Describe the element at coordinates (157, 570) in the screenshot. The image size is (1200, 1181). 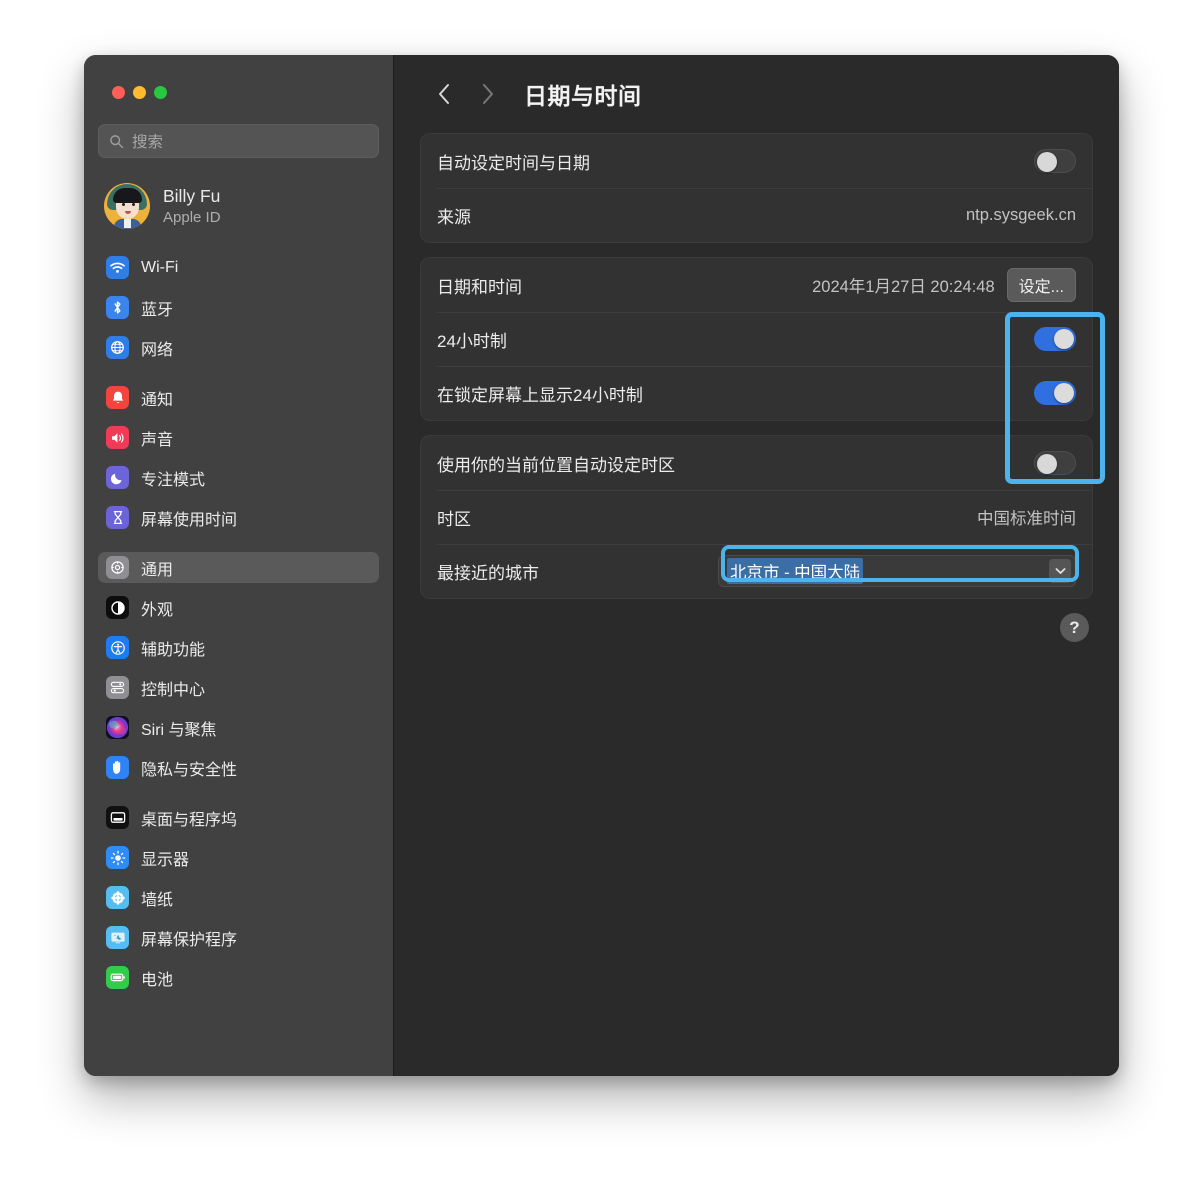
I see `sidebar-item-label: 通用` at that location.